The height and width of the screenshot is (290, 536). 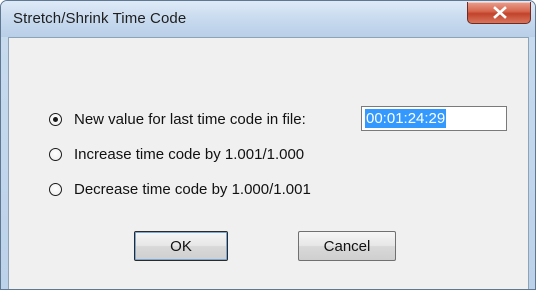 I want to click on option-decrease-label: Decrease time code by 1.000/1.001, so click(x=192, y=189).